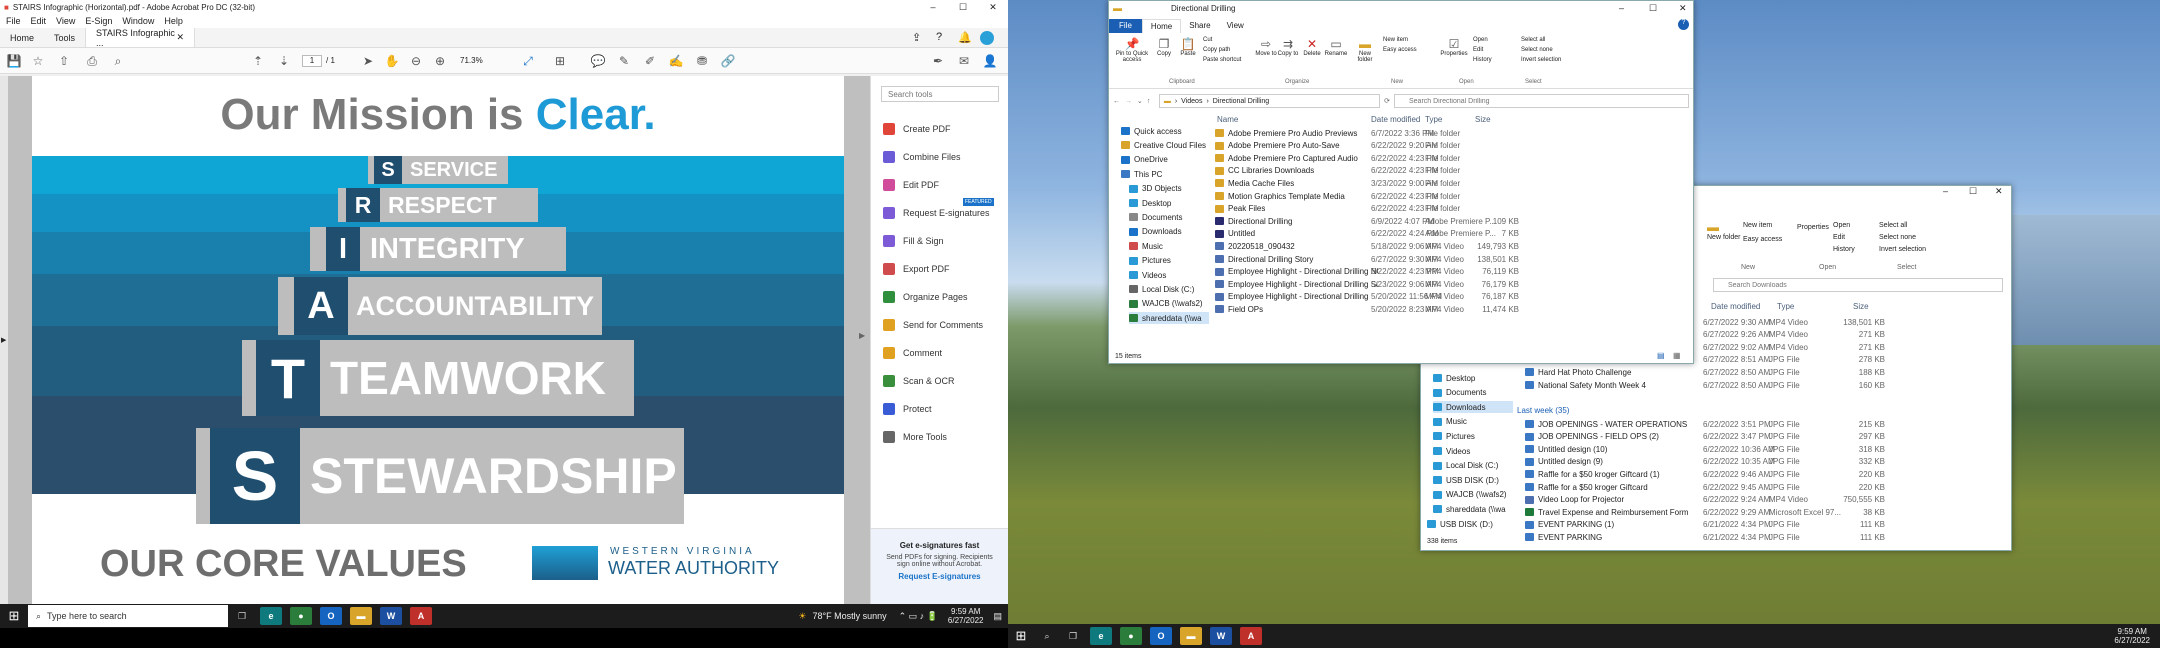  What do you see at coordinates (14, 616) in the screenshot?
I see `windows-start-icon: ⊞` at bounding box center [14, 616].